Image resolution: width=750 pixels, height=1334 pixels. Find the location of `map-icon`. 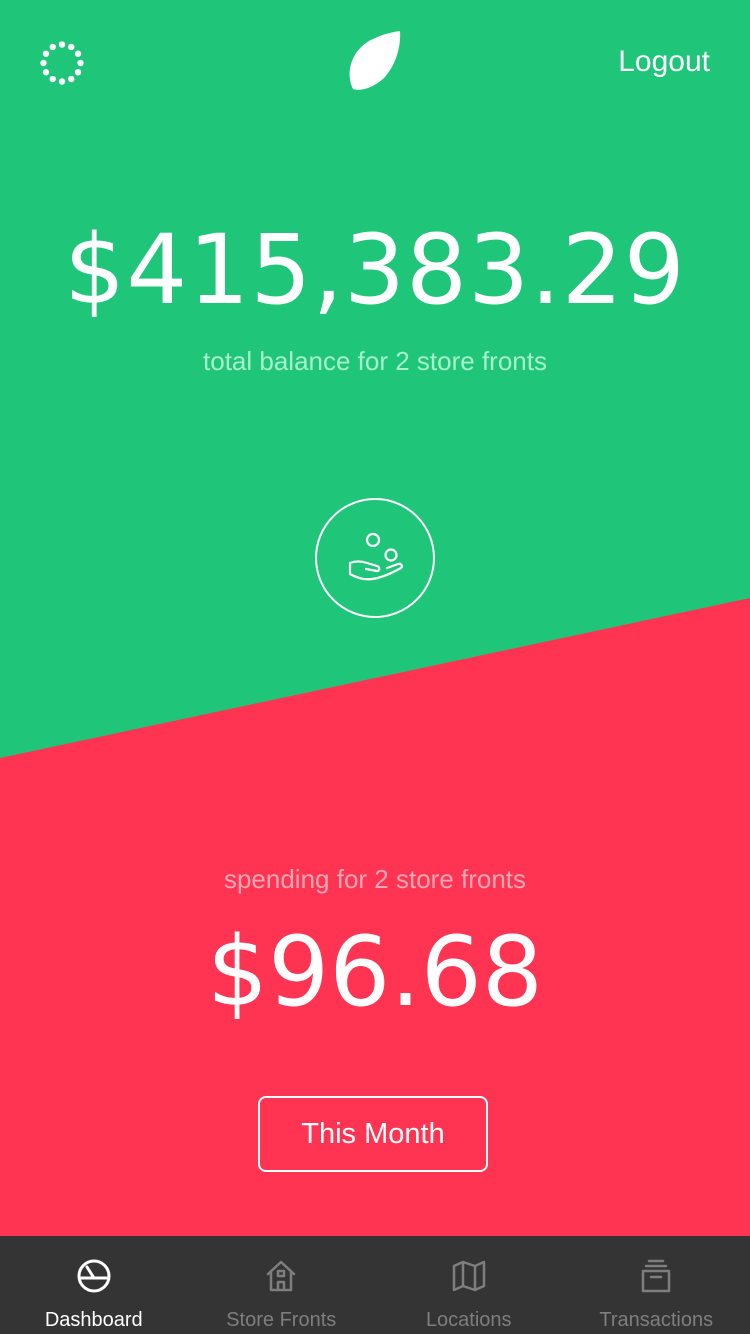

map-icon is located at coordinates (468, 1276).